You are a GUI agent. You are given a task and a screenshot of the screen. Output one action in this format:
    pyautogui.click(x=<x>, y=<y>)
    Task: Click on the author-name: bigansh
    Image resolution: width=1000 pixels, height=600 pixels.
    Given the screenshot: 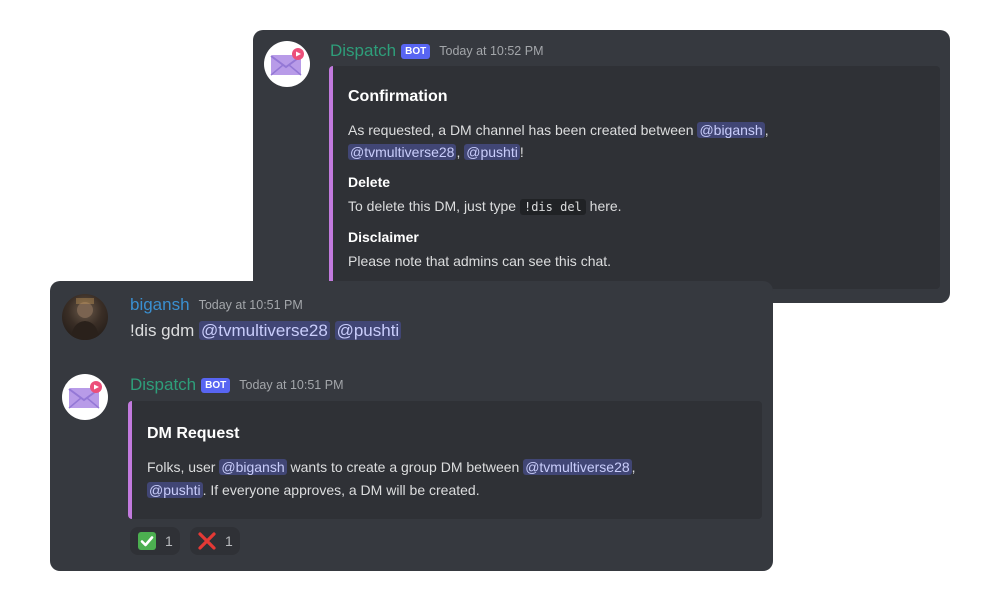 What is the action you would take?
    pyautogui.click(x=160, y=305)
    